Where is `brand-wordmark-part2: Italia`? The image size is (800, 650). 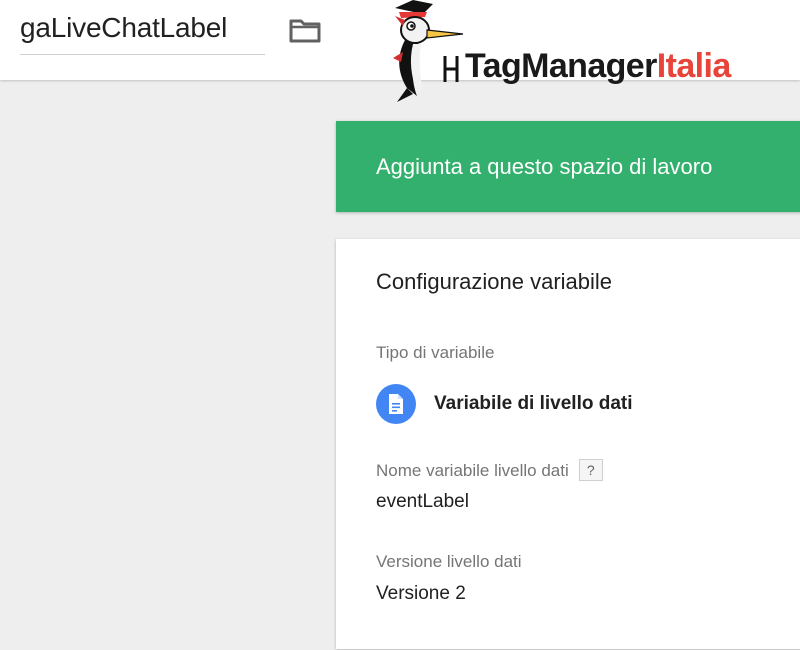
brand-wordmark-part2: Italia is located at coordinates (693, 66).